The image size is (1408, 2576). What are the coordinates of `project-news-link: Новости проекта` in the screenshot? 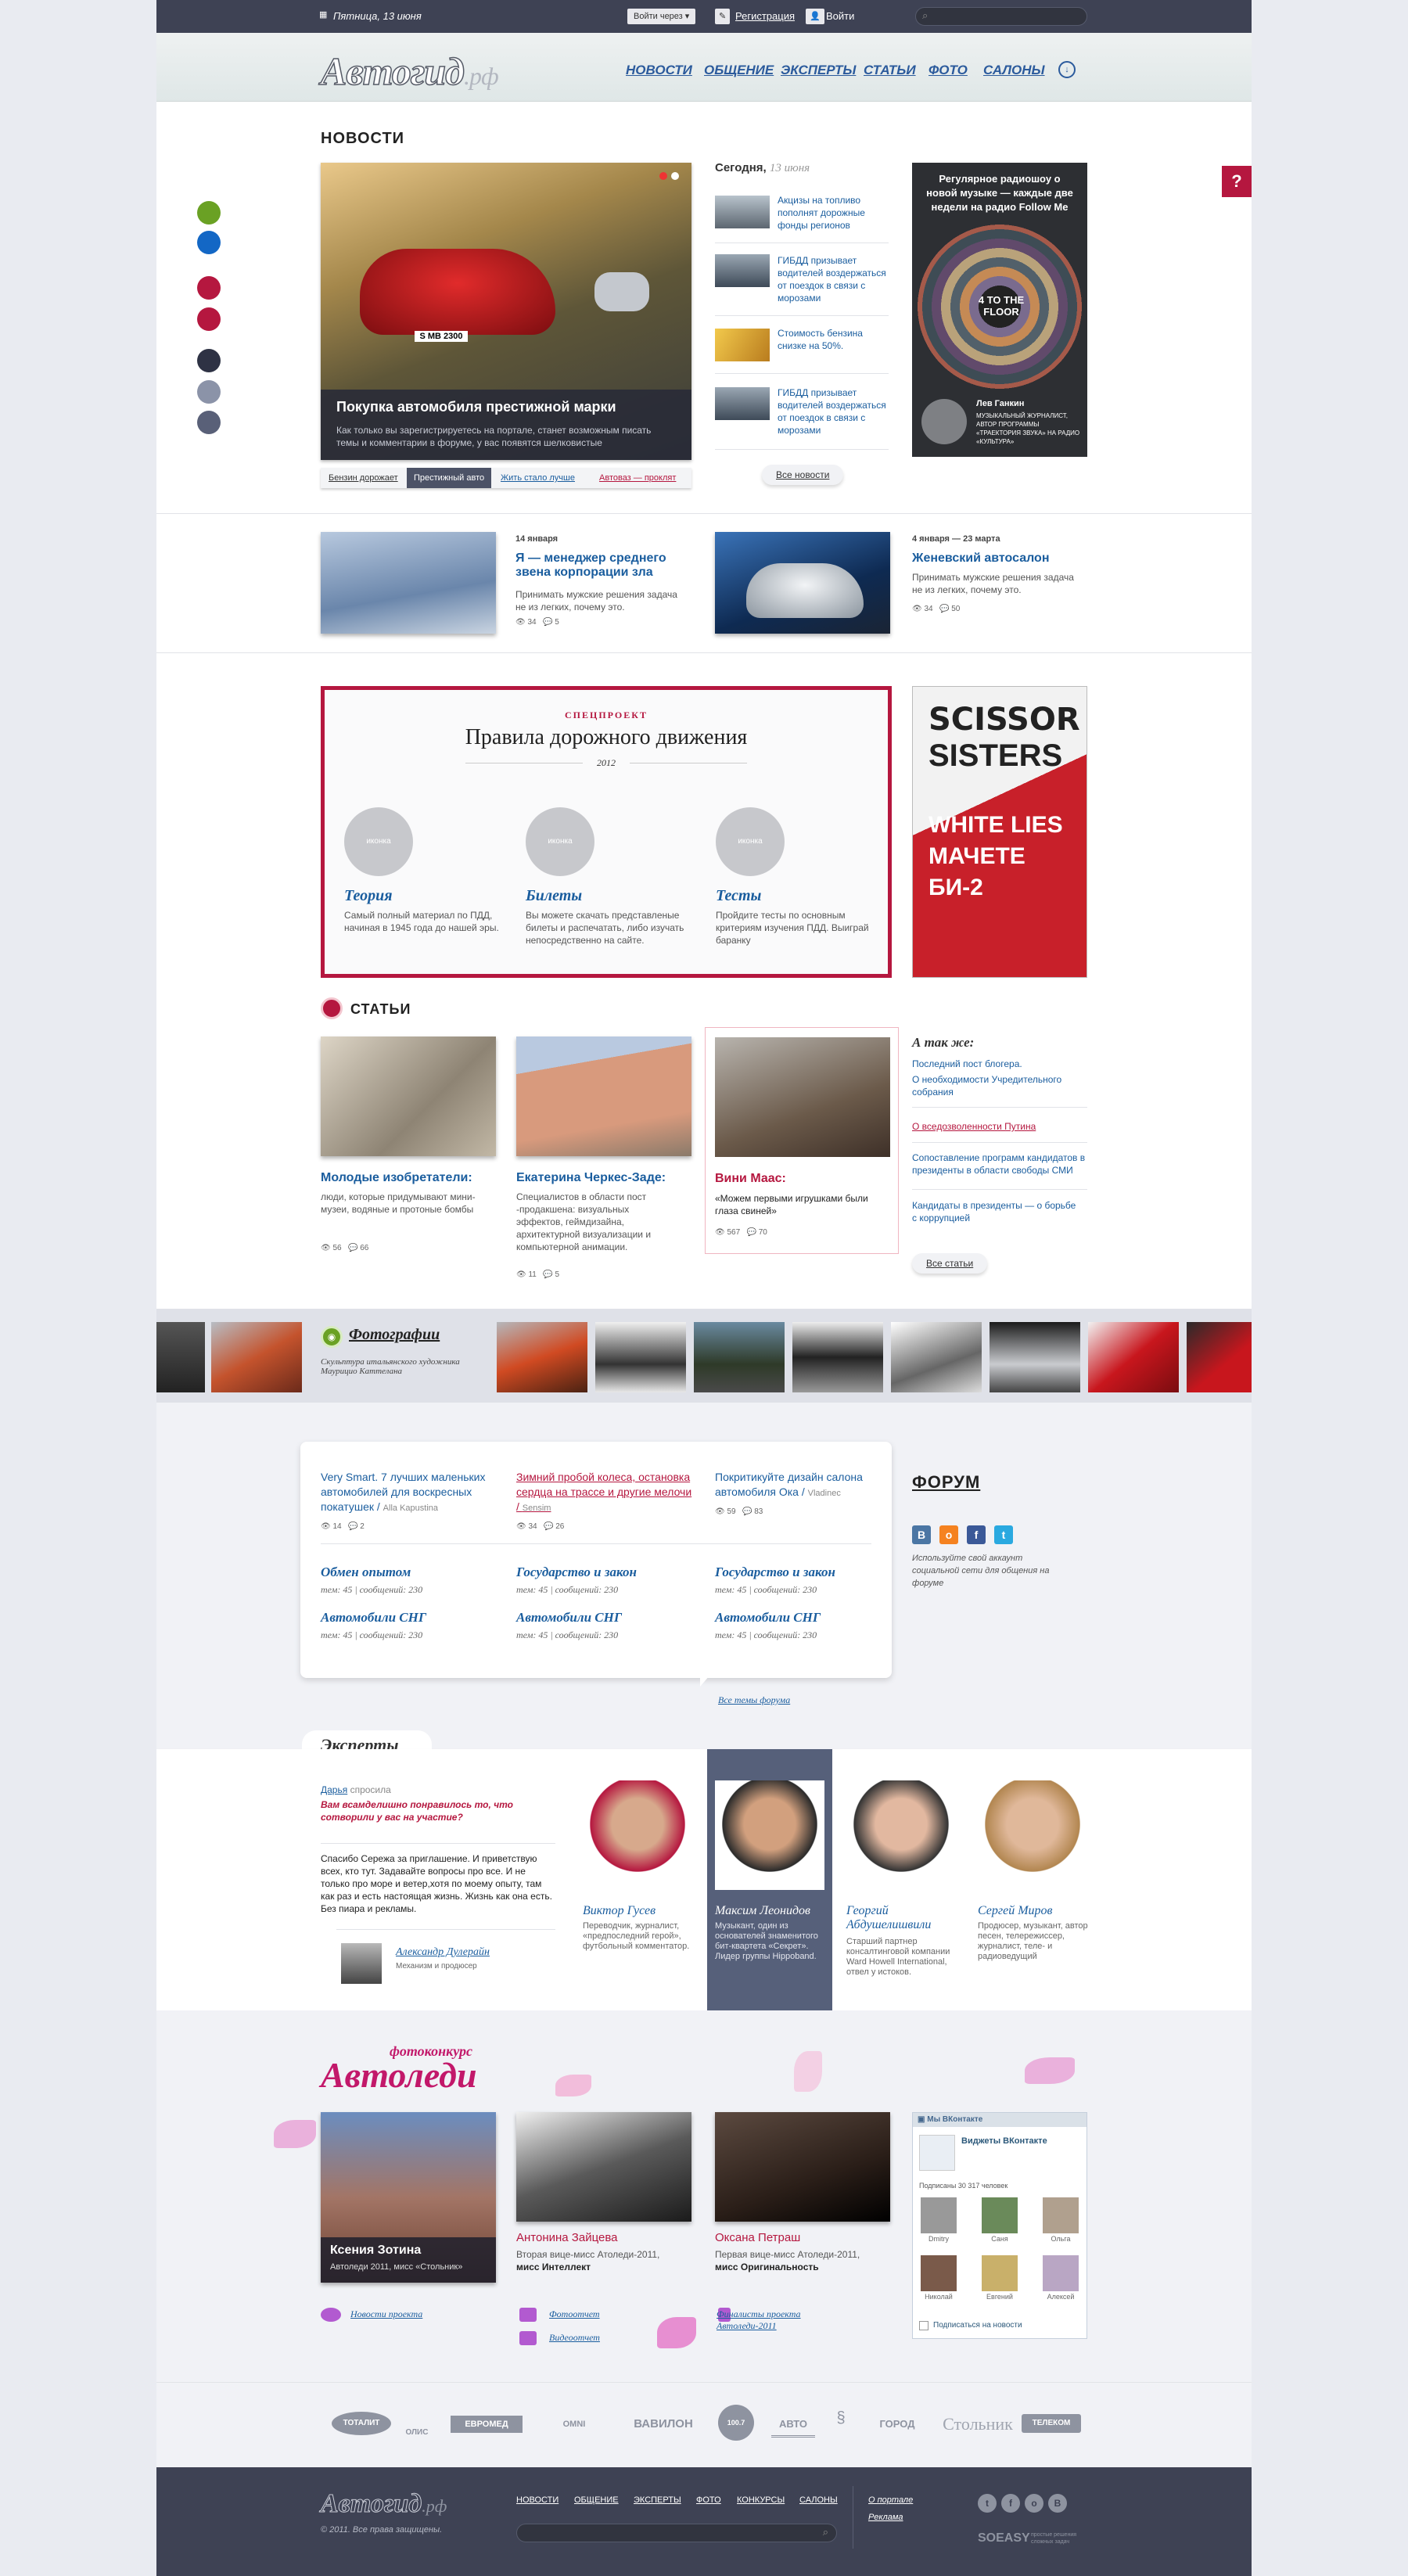 It's located at (386, 2314).